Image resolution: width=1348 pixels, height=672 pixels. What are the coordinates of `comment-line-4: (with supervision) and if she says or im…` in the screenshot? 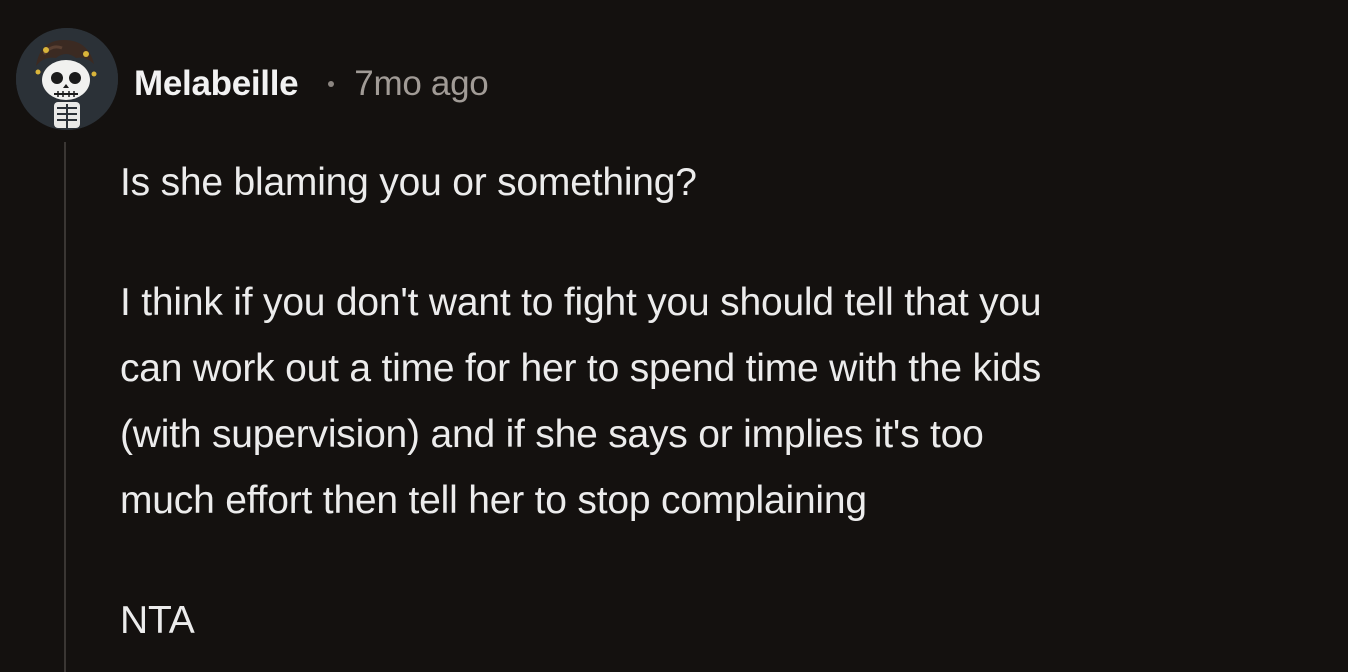 It's located at (552, 434).